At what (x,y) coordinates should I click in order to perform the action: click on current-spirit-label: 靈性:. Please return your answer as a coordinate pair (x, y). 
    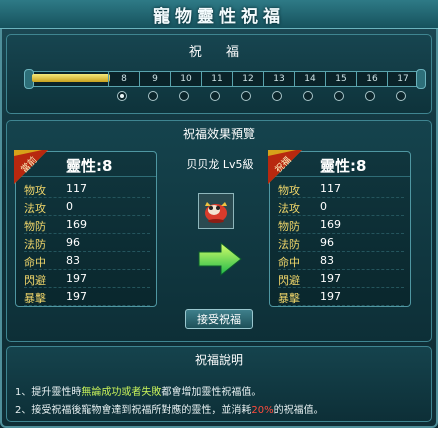
    Looking at the image, I should click on (84, 166).